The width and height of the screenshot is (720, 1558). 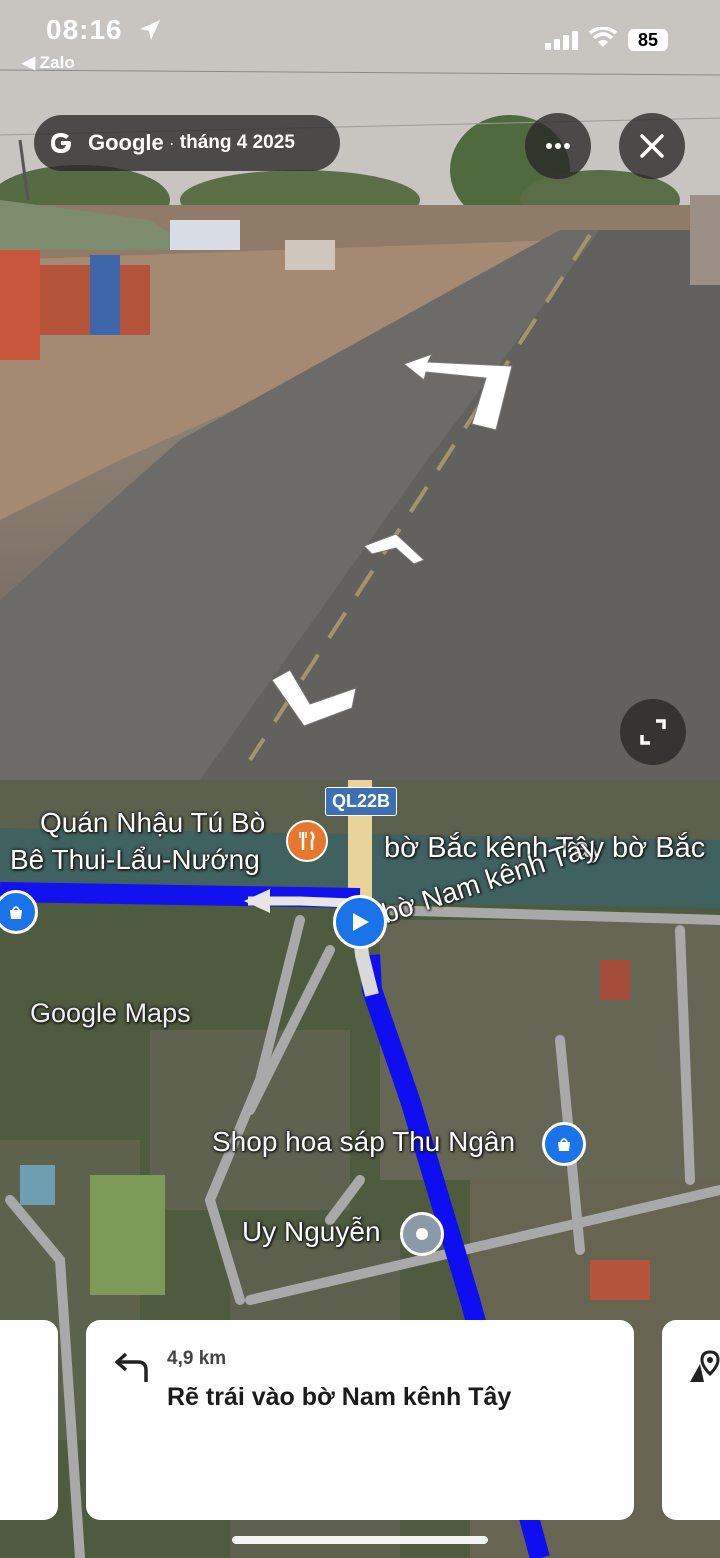 I want to click on shop-label: Shop hoa sáp Thu Ngân, so click(x=363, y=1142).